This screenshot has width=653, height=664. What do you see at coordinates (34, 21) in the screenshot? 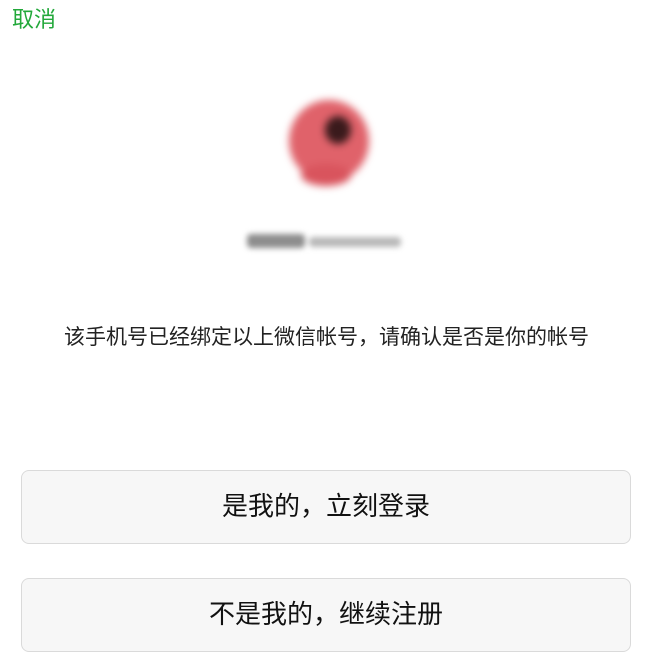
I see `cancel-button: 取消` at bounding box center [34, 21].